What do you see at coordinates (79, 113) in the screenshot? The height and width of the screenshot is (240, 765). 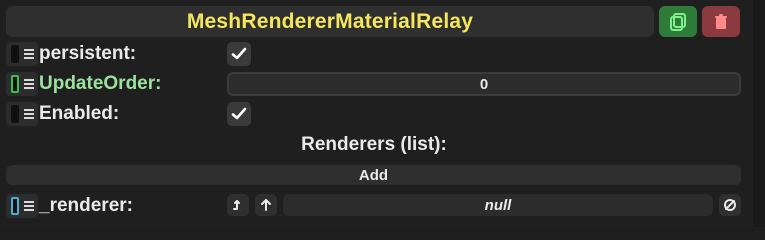 I see `field-label-enabled: Enabled:` at bounding box center [79, 113].